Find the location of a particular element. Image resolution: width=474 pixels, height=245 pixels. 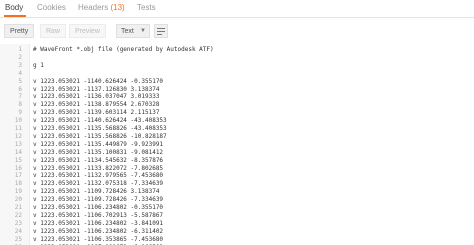

line-text: v 1223.053021 -1140.626424 -0.355170 is located at coordinates (98, 81).